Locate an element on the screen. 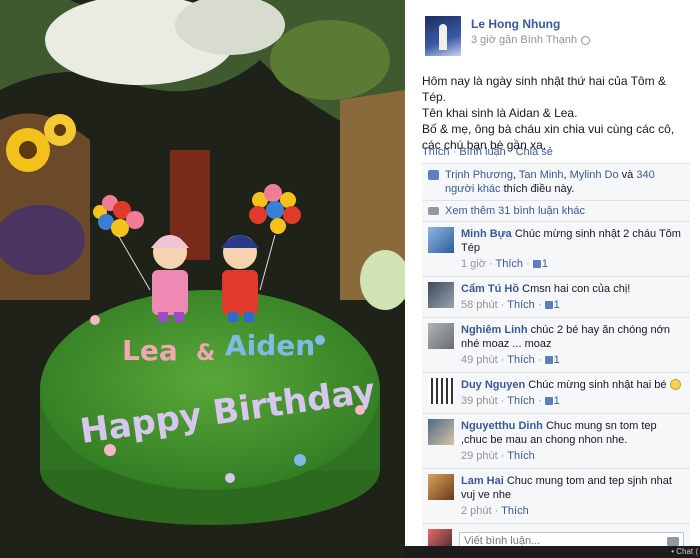 The height and width of the screenshot is (558, 700). liker-link: Tan Minh is located at coordinates (541, 175).